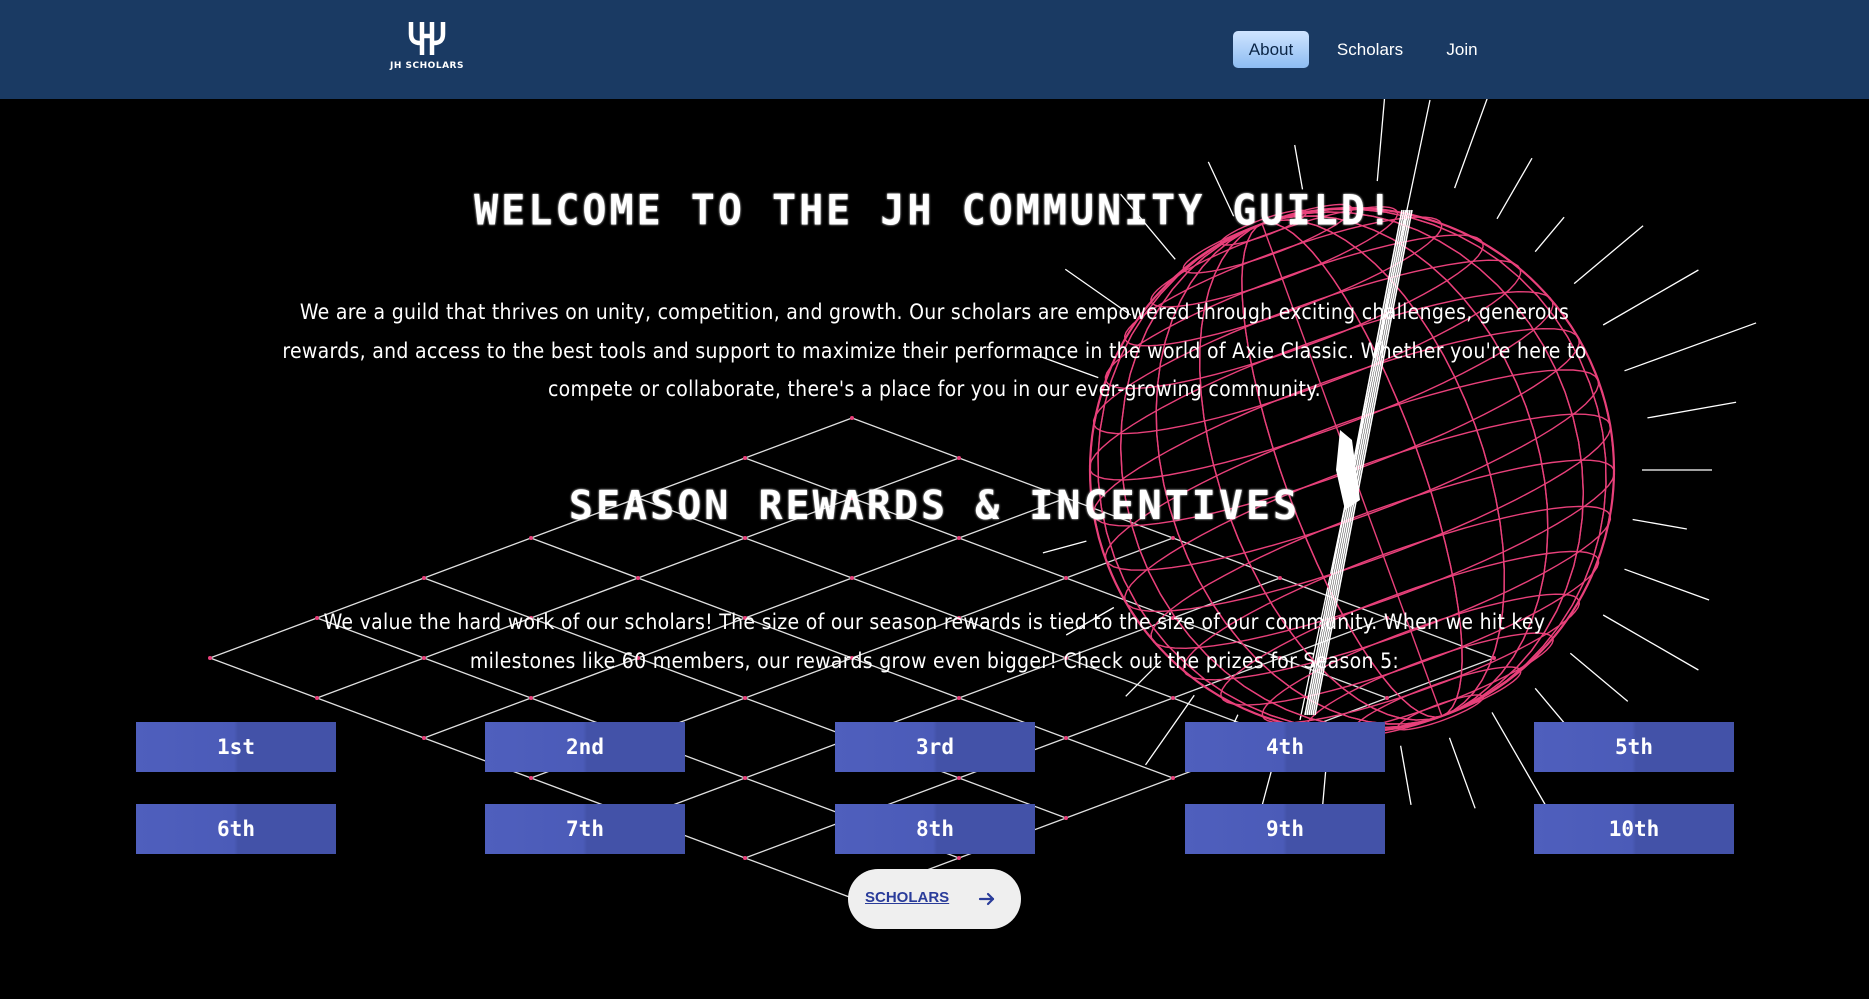  What do you see at coordinates (585, 829) in the screenshot?
I see `prize-7th: 7th` at bounding box center [585, 829].